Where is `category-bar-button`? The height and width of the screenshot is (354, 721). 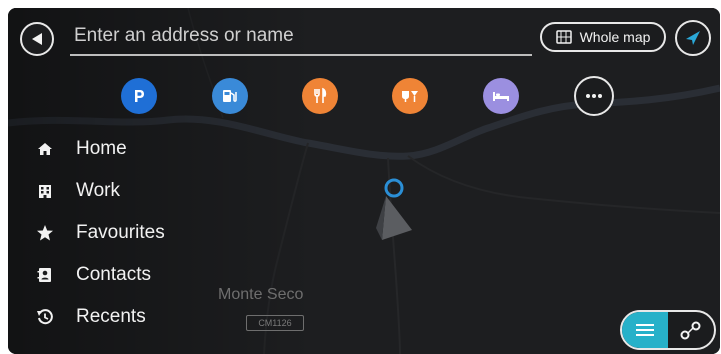
category-bar-button is located at coordinates (410, 96).